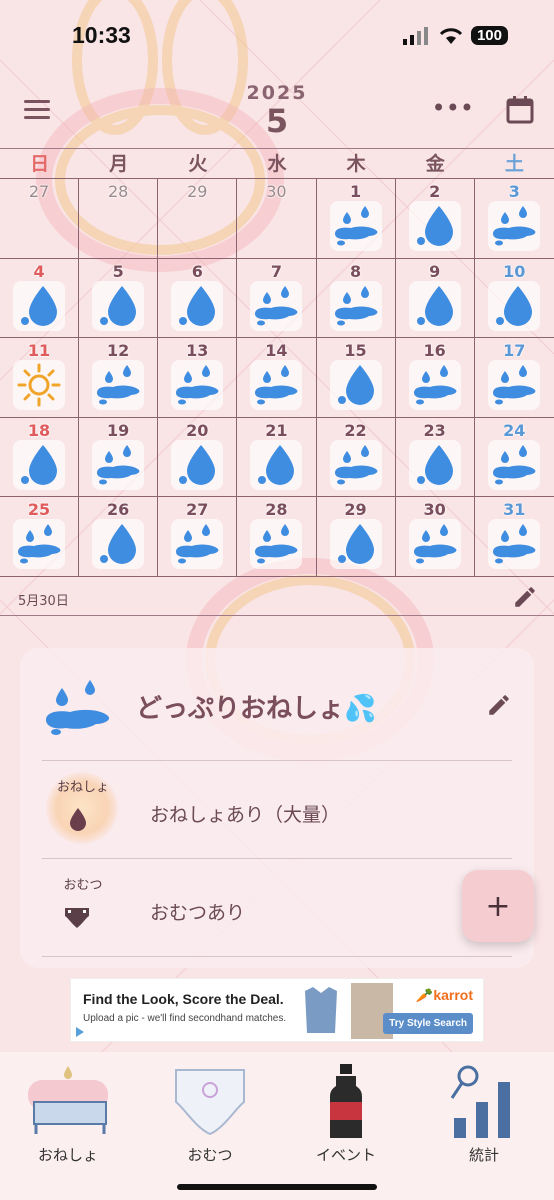  Describe the element at coordinates (355, 271) in the screenshot. I see `day-number: 8` at that location.